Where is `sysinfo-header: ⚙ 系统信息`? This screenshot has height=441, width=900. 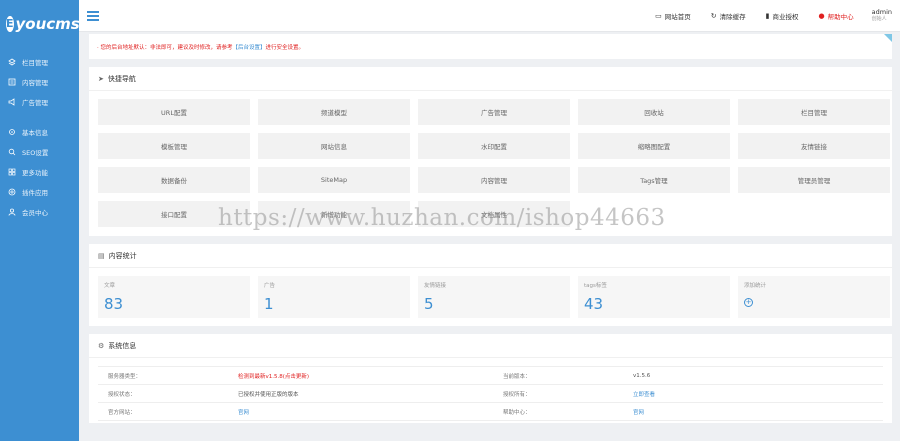 sysinfo-header: ⚙ 系统信息 is located at coordinates (490, 346).